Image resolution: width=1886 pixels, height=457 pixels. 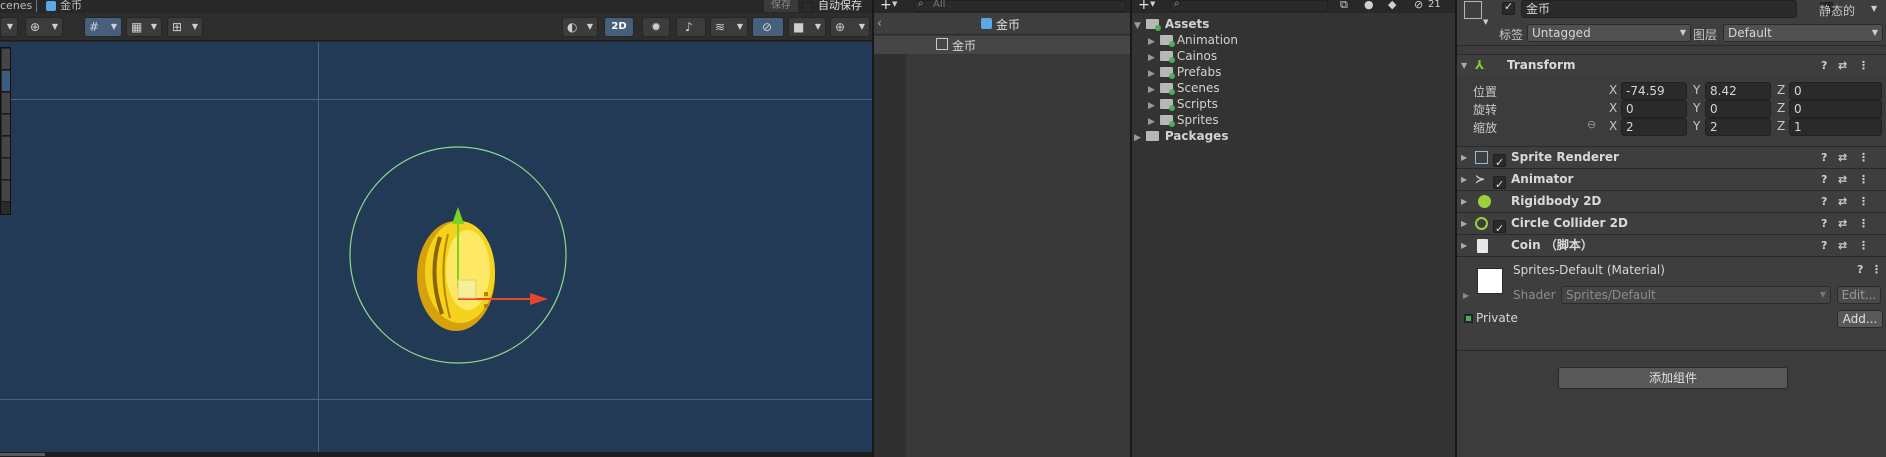 I want to click on search-by-type-icon: ⧉, so click(x=1344, y=6).